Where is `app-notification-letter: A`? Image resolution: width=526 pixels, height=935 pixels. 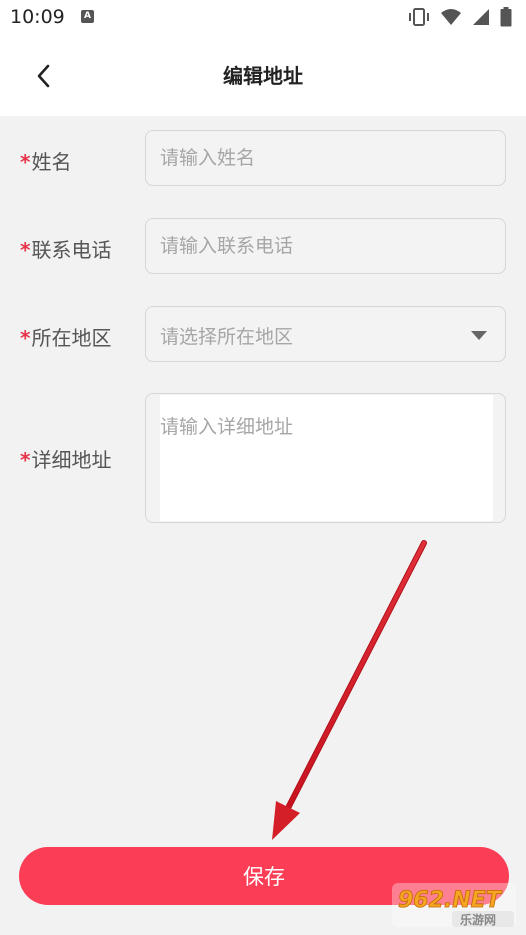
app-notification-letter: A is located at coordinates (87, 16).